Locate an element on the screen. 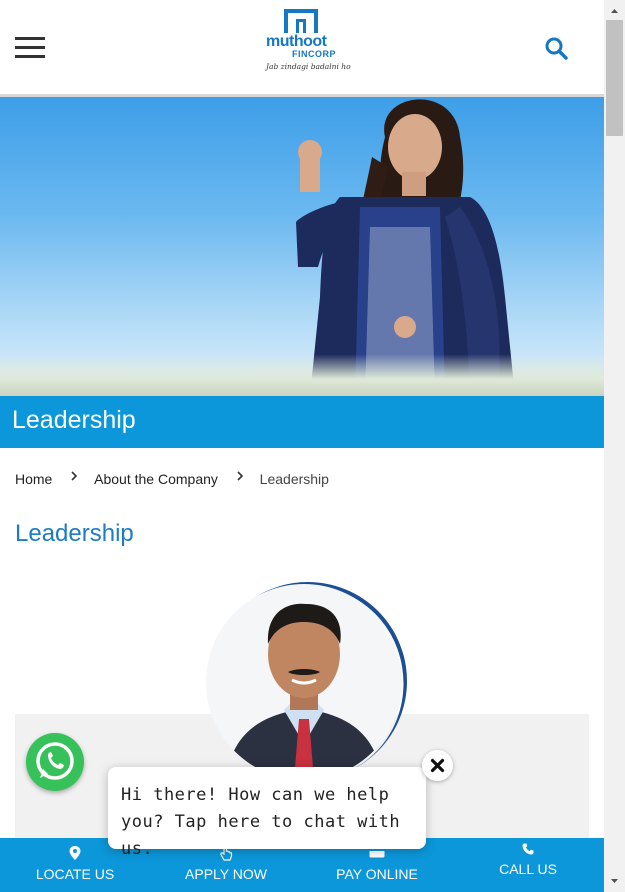  grass-field is located at coordinates (302, 375).